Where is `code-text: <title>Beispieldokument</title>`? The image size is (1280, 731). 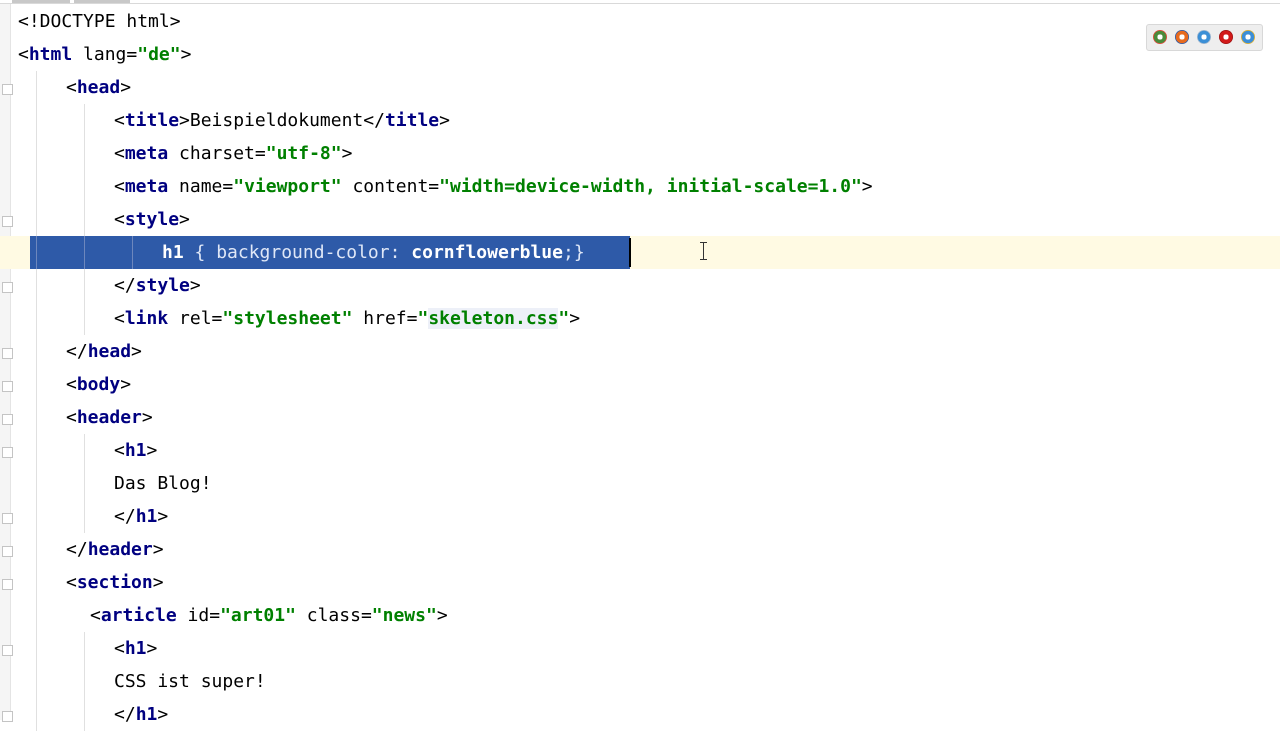 code-text: <title>Beispieldokument</title> is located at coordinates (282, 120).